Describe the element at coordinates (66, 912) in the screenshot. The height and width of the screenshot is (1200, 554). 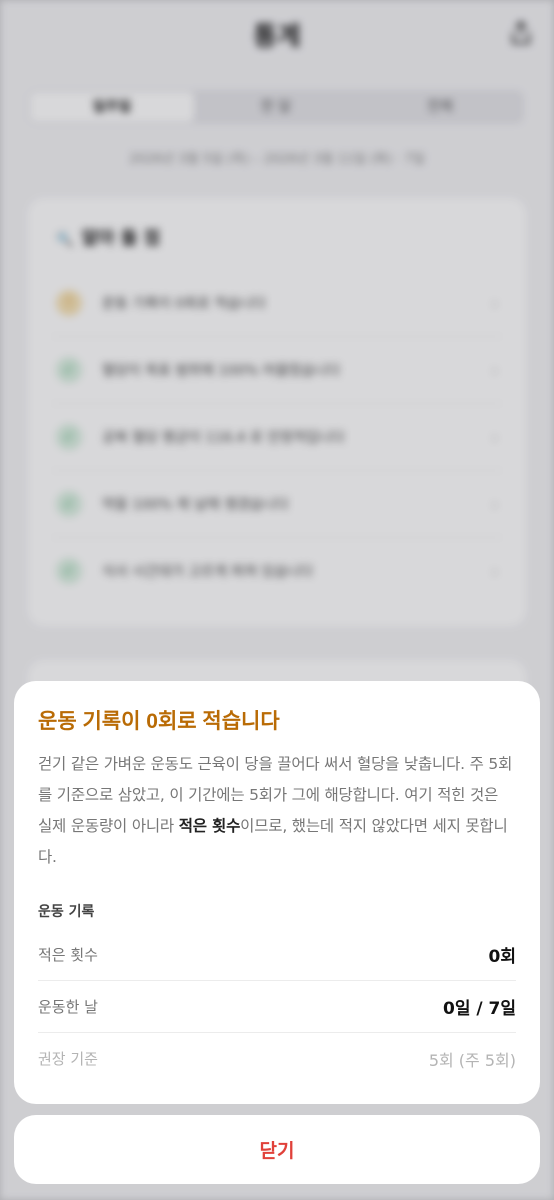
I see `section-label: 운동 기록` at that location.